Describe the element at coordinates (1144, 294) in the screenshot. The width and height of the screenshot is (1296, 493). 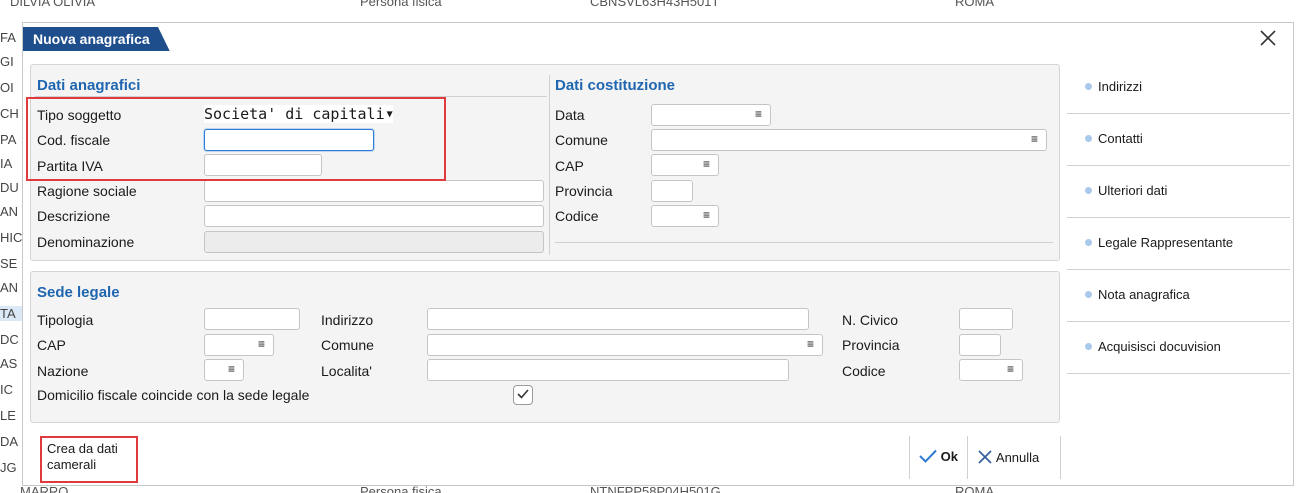
I see `sidebar-item-label: Nota anagrafica` at that location.